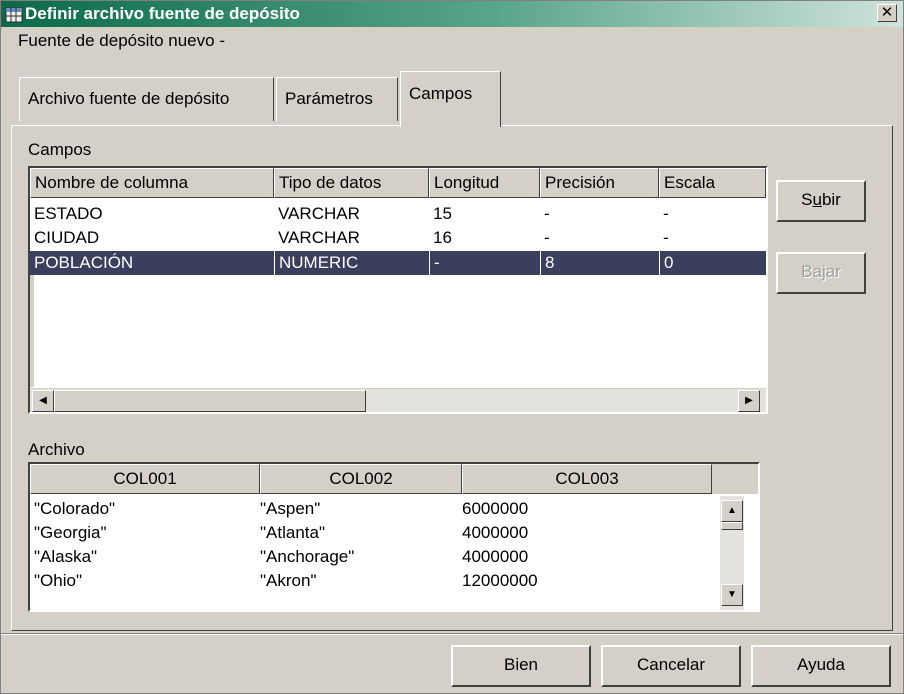 This screenshot has height=694, width=904. I want to click on table-empty-area, so click(32, 331).